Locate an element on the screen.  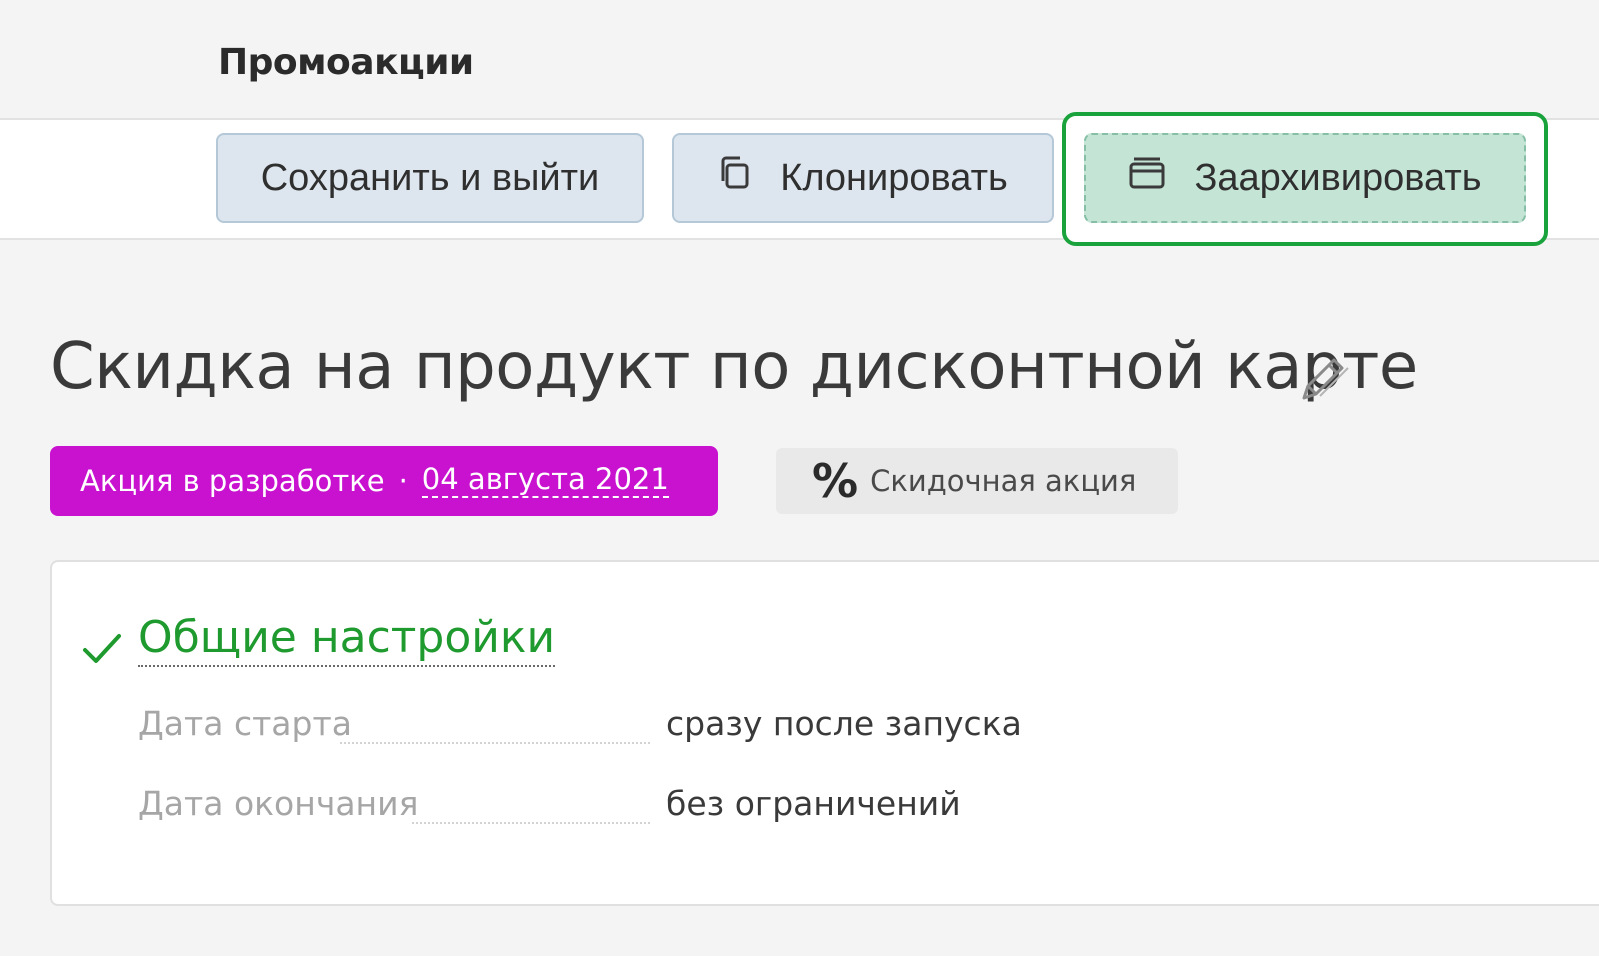
percent-icon: % is located at coordinates (835, 481).